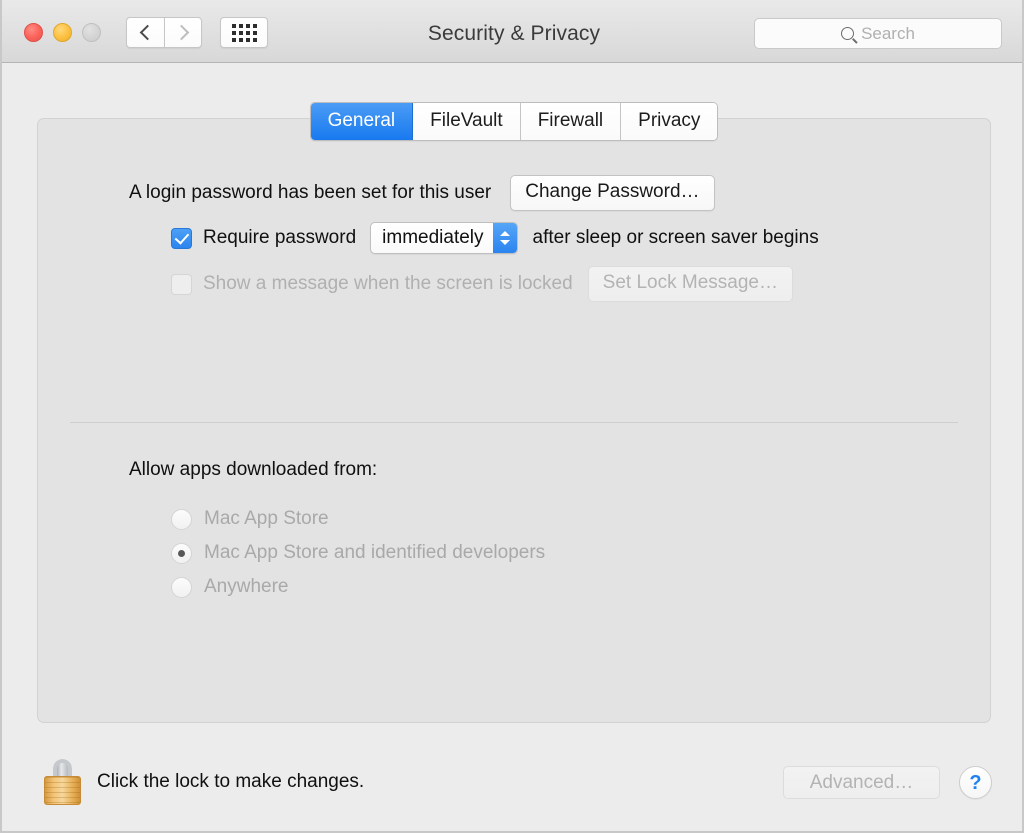  I want to click on radio-row-mac-app-store: Mac App Store, so click(358, 519).